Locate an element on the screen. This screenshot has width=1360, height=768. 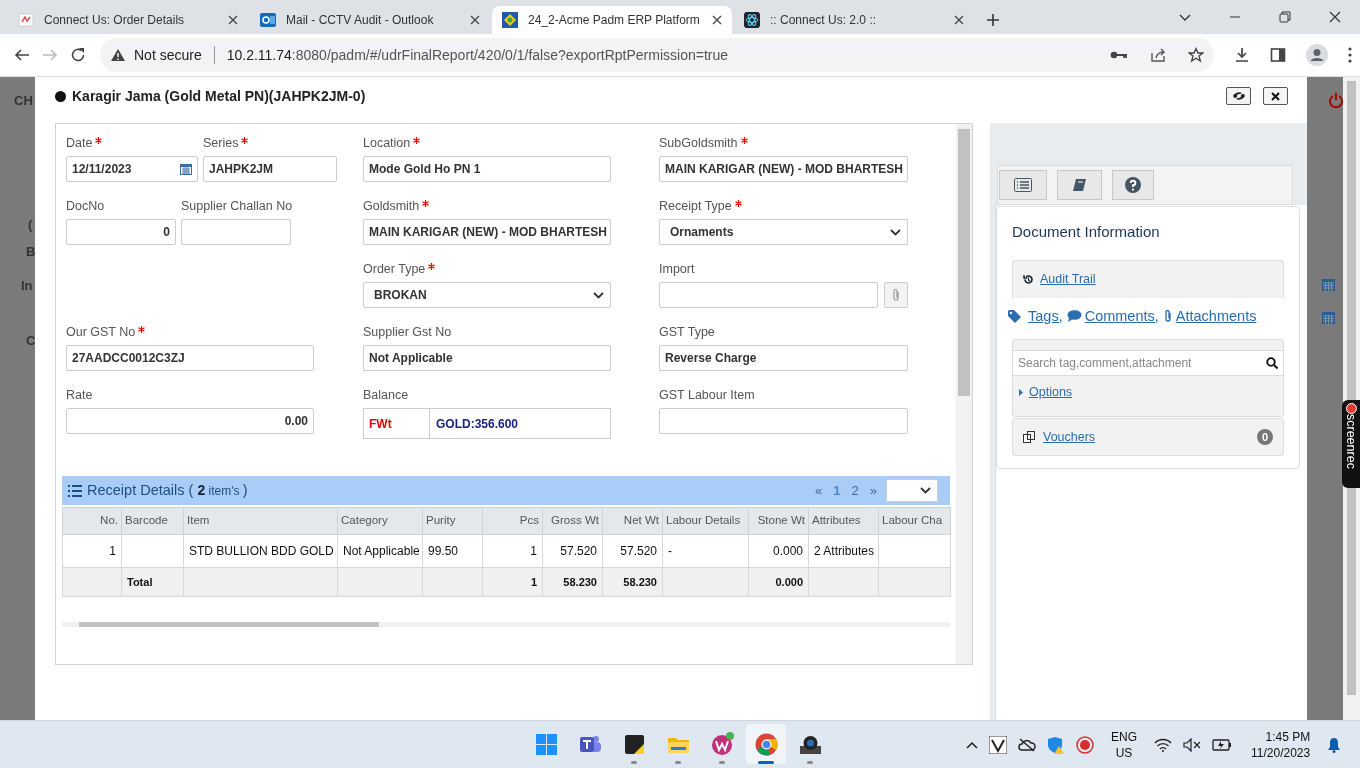
column-header: Stone Wt is located at coordinates (778, 521).